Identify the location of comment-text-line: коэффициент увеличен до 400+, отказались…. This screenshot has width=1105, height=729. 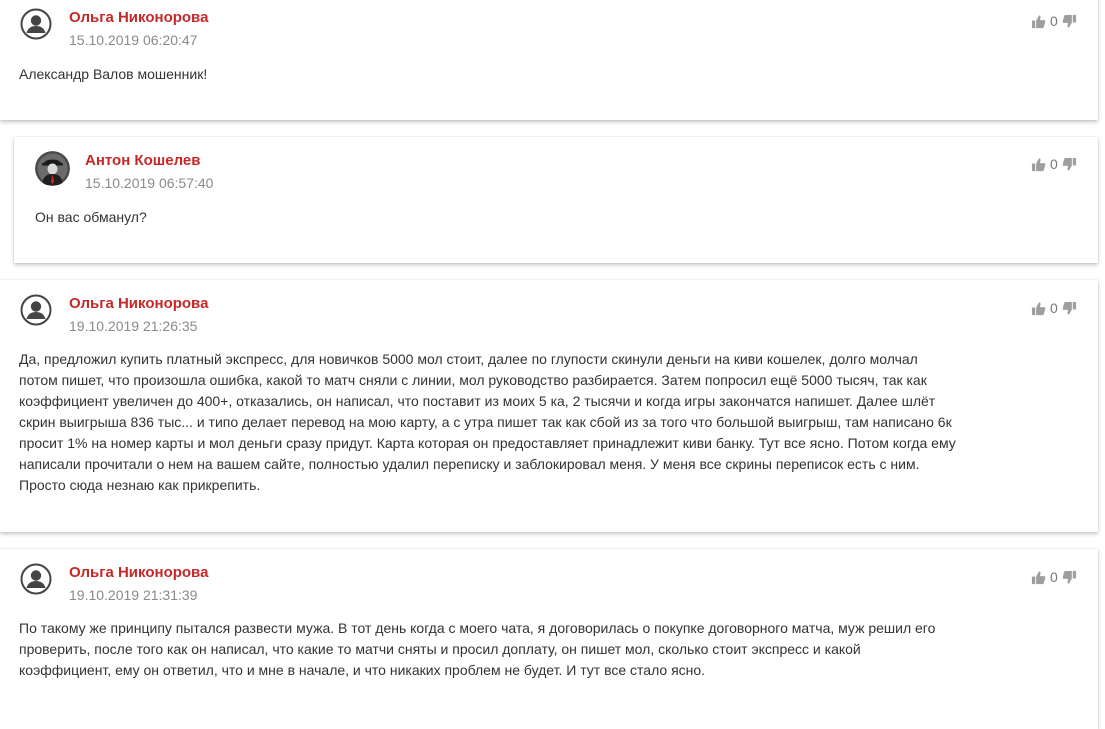
(477, 401).